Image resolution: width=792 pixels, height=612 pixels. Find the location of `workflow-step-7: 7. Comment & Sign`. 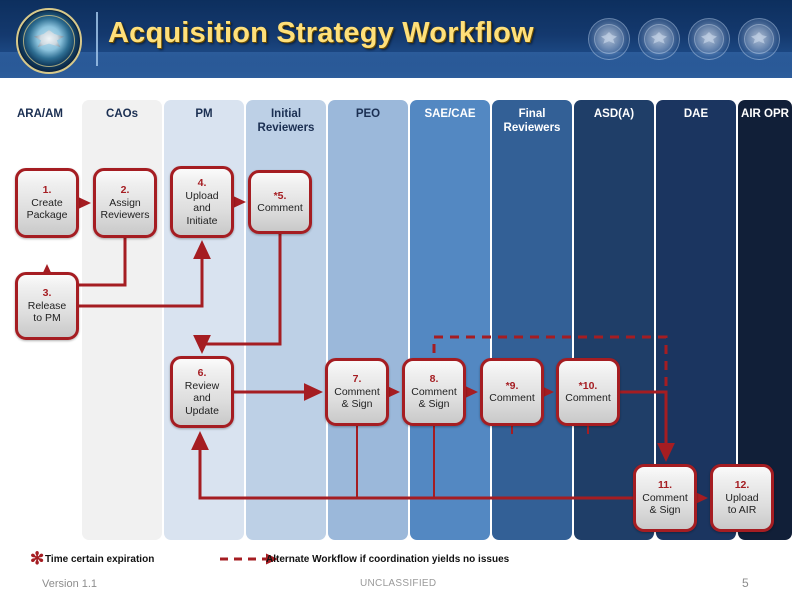

workflow-step-7: 7. Comment & Sign is located at coordinates (357, 392).